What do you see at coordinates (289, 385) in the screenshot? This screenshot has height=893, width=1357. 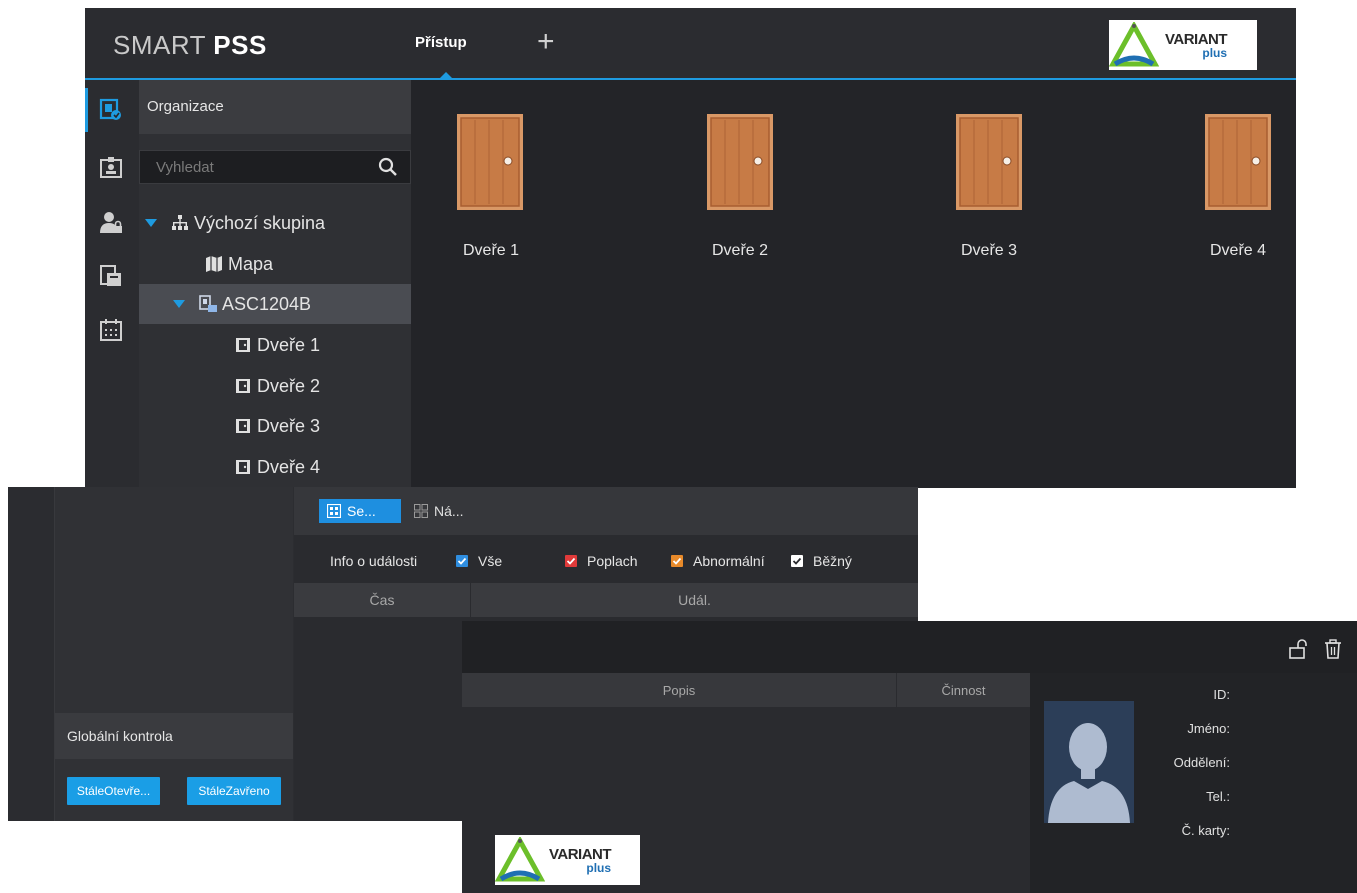 I see `tree-item-label: Dveře 2` at bounding box center [289, 385].